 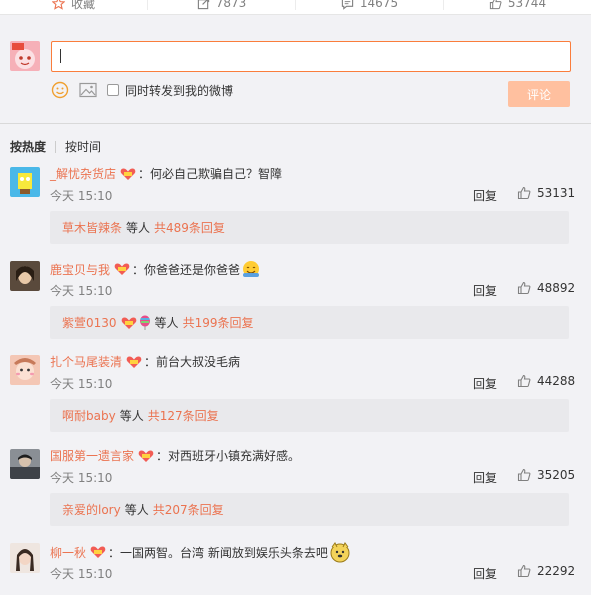 I want to click on my-avatar, so click(x=25, y=56).